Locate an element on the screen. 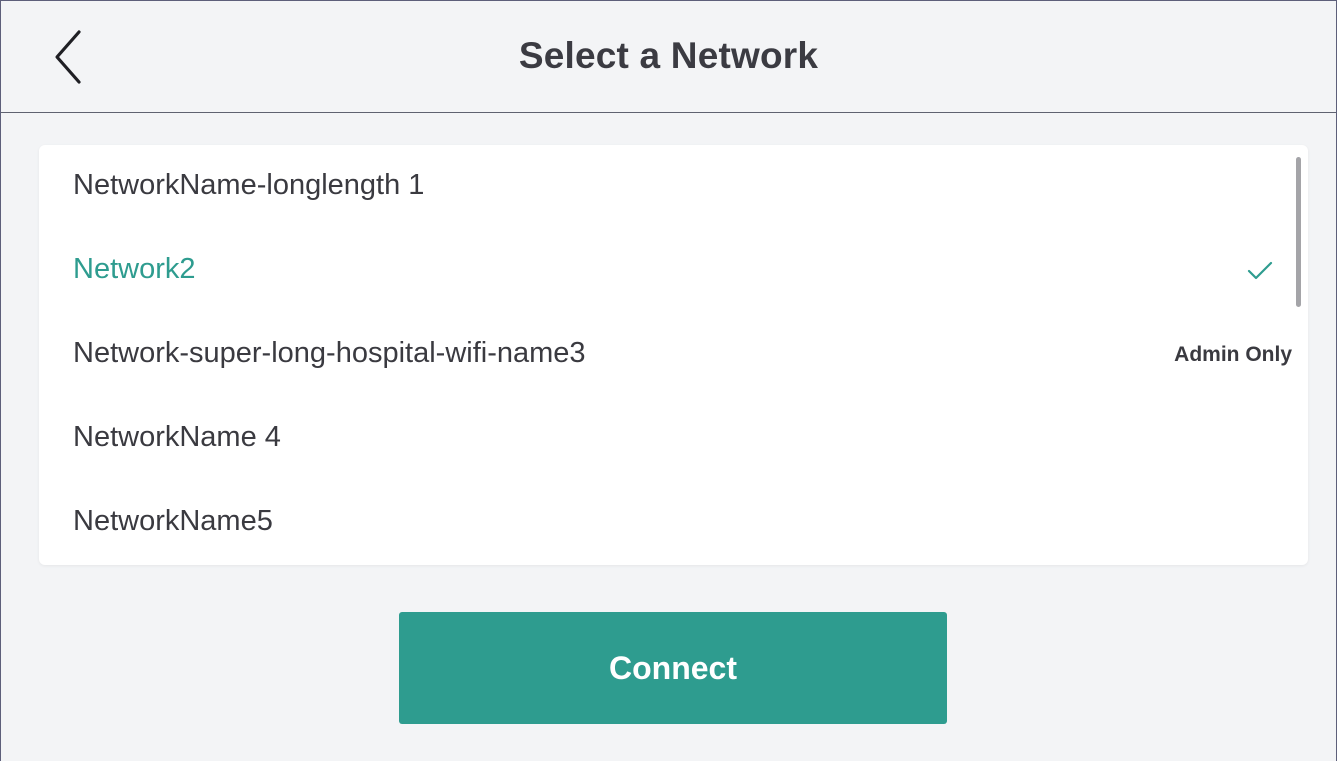  header-bar: Select a Network is located at coordinates (668, 57).